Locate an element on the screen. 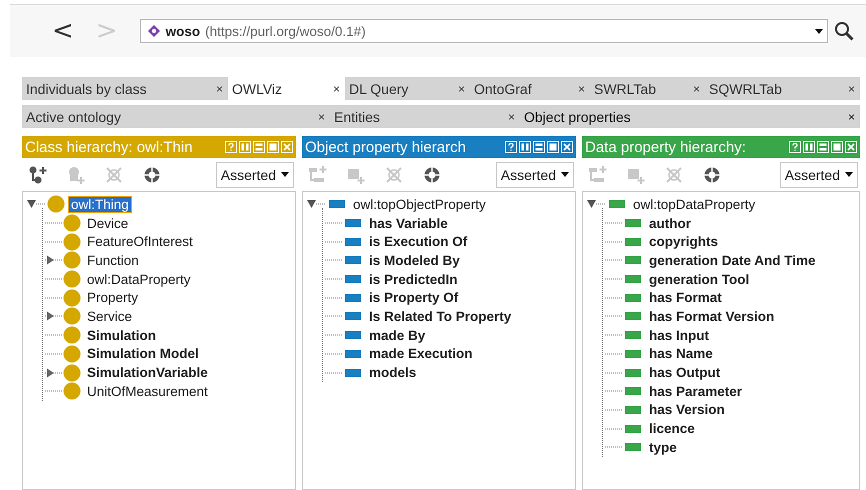 The height and width of the screenshot is (490, 866). tree-item: owl:topDataProperty is located at coordinates (694, 204).